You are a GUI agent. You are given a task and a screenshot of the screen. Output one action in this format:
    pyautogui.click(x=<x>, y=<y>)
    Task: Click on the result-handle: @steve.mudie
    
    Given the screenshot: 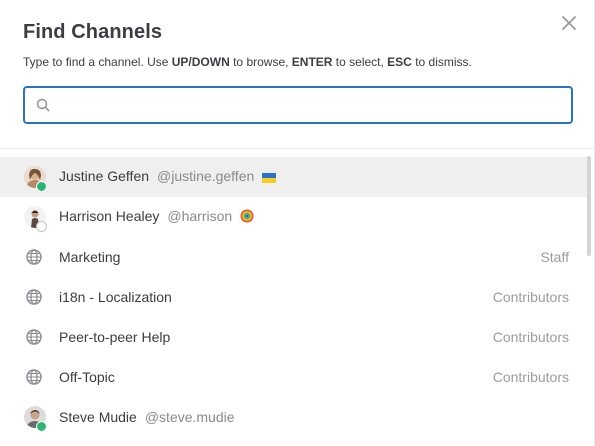 What is the action you would take?
    pyautogui.click(x=189, y=417)
    